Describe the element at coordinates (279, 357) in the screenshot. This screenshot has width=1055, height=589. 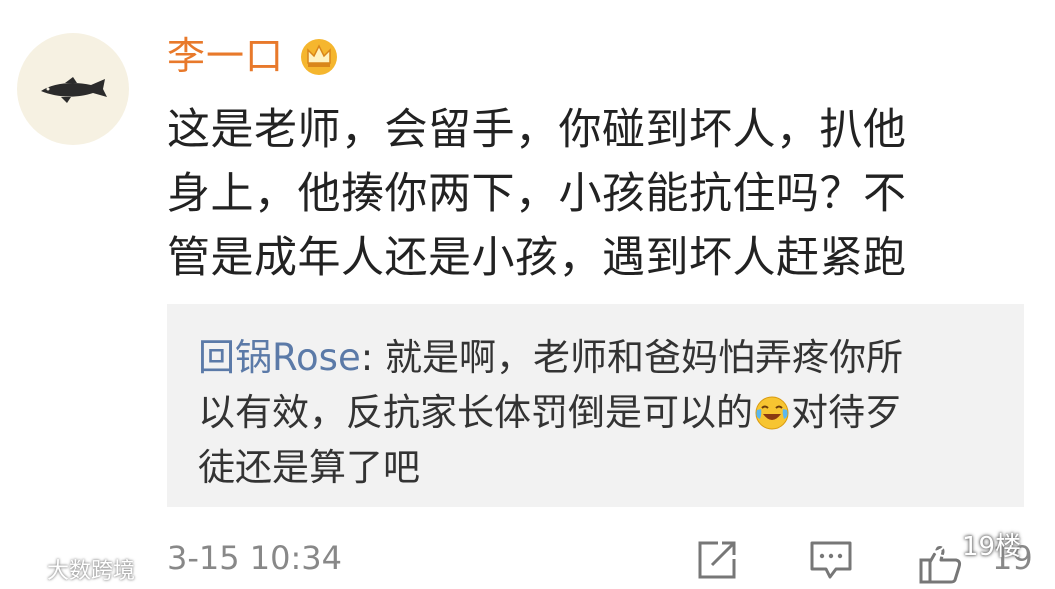
I see `reply-username: 回锅Rose` at that location.